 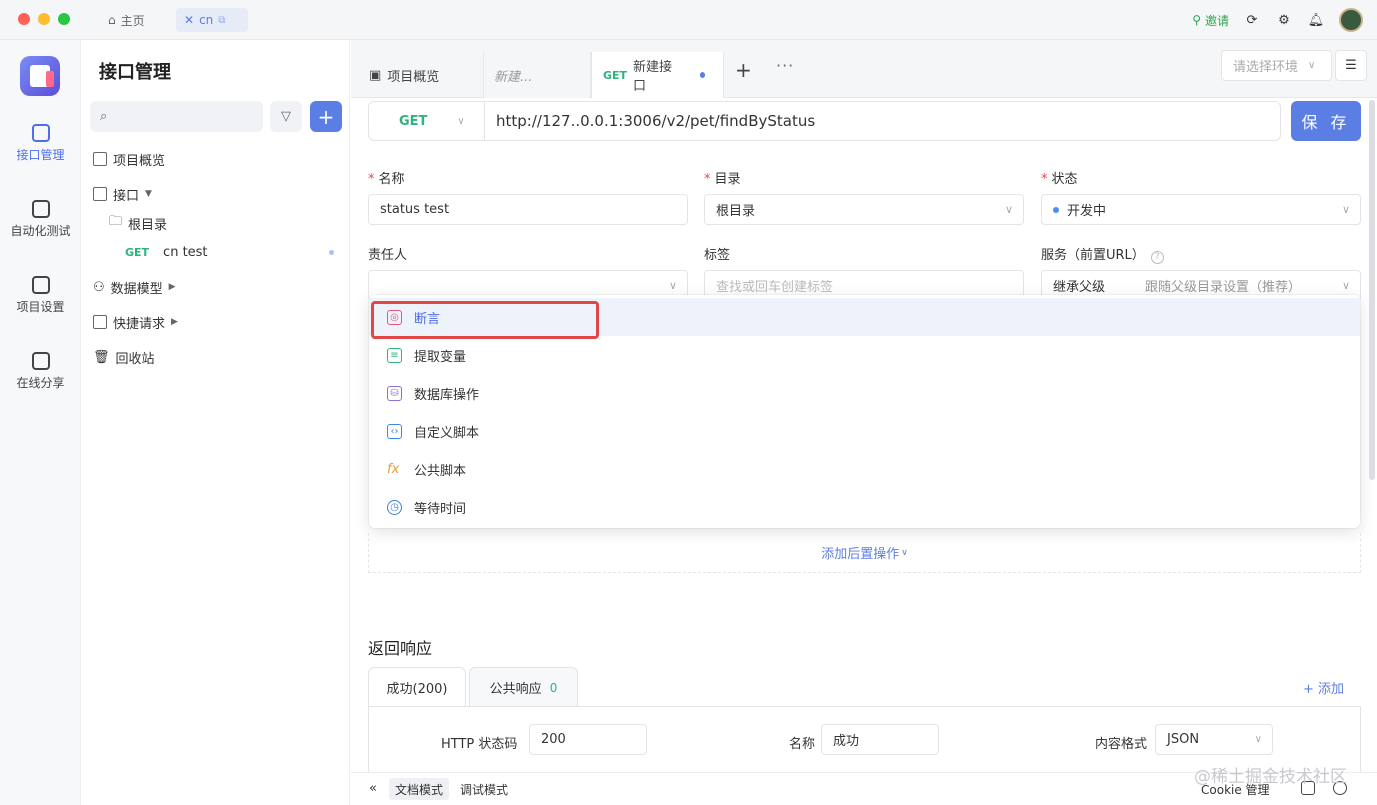 I want to click on menu-item-custom-script: ‹› 自定义脚本, so click(x=864, y=431).